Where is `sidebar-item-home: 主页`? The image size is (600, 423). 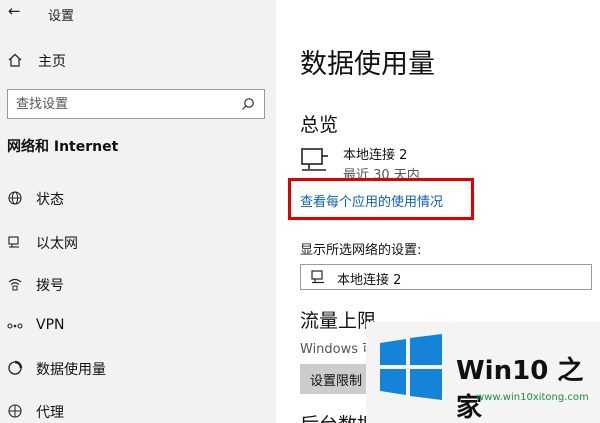 sidebar-item-home: 主页 is located at coordinates (138, 61).